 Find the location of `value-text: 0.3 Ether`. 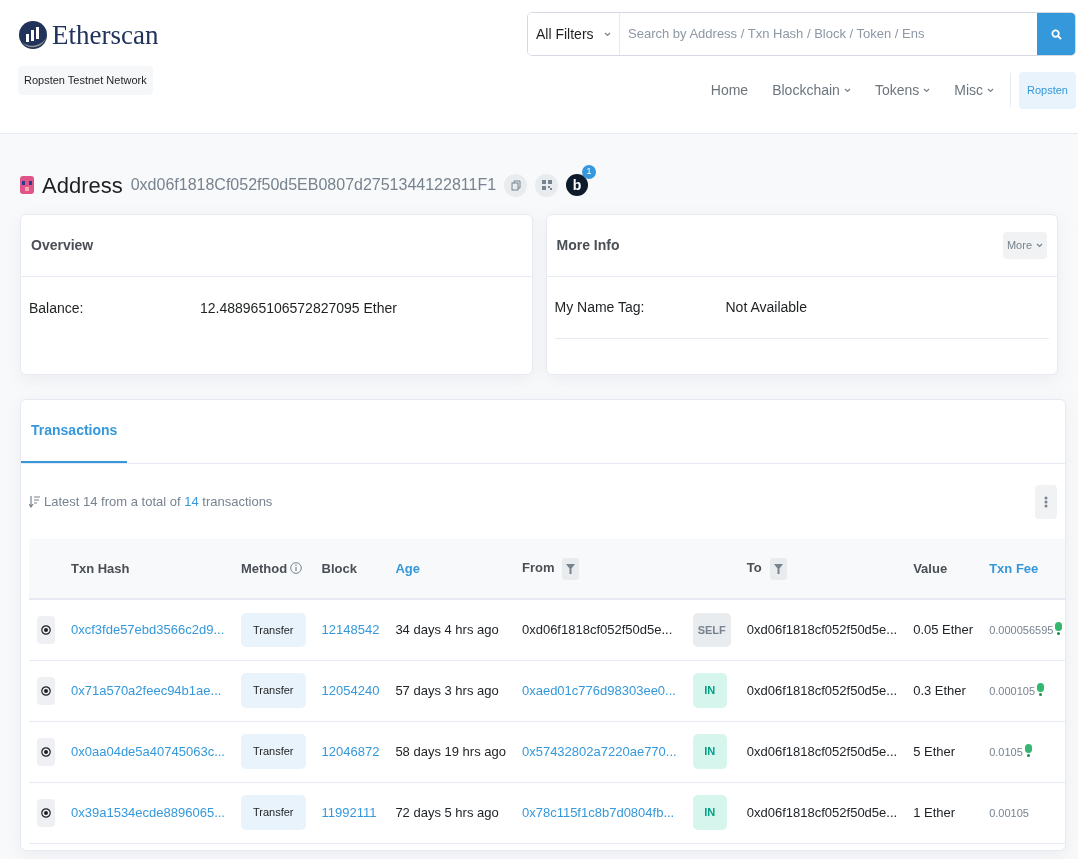

value-text: 0.3 Ether is located at coordinates (939, 690).